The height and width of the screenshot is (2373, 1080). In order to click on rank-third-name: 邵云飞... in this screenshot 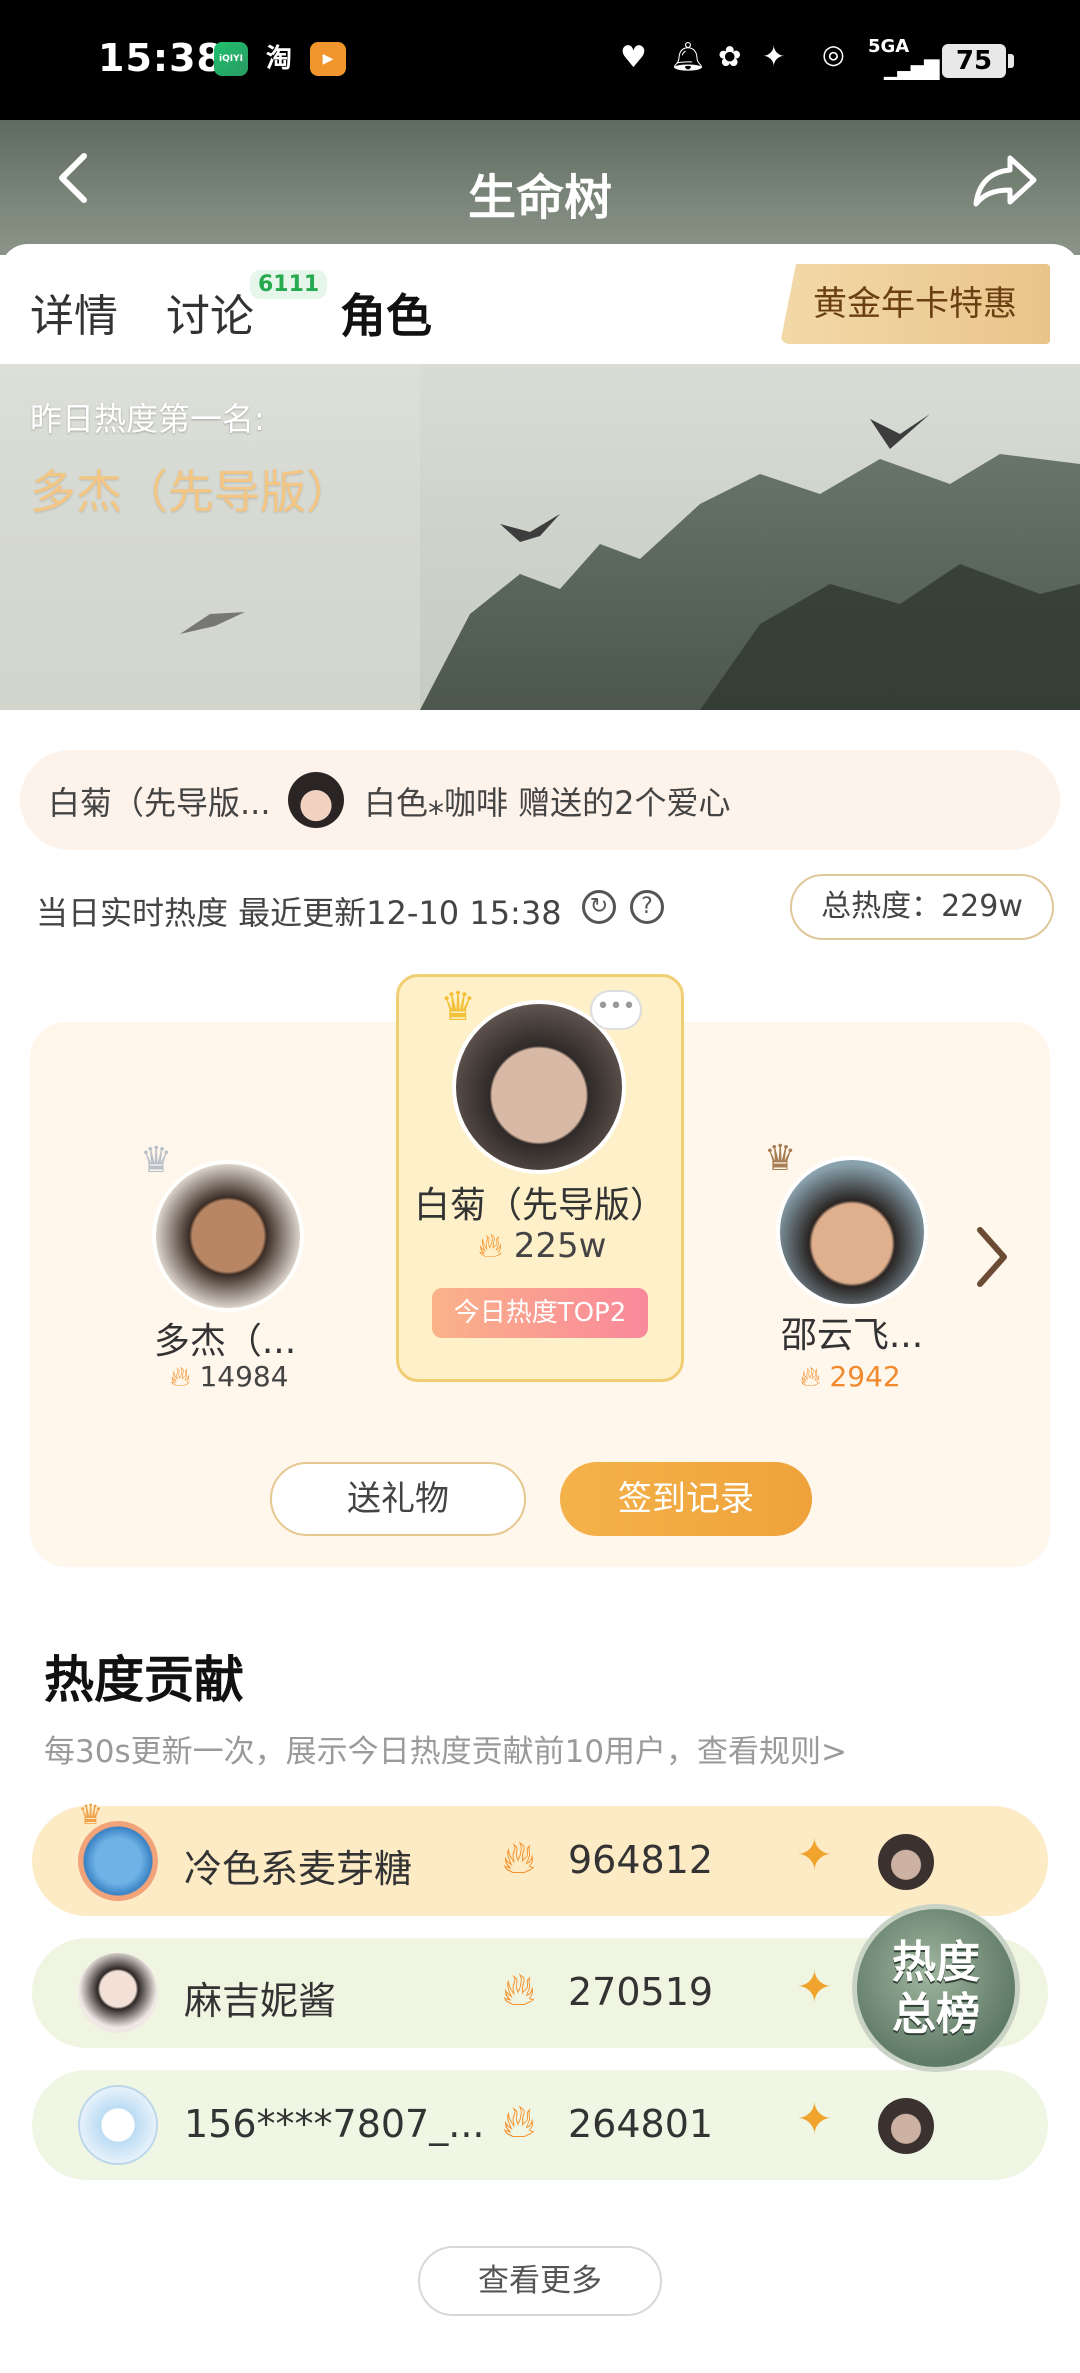, I will do `click(852, 1335)`.